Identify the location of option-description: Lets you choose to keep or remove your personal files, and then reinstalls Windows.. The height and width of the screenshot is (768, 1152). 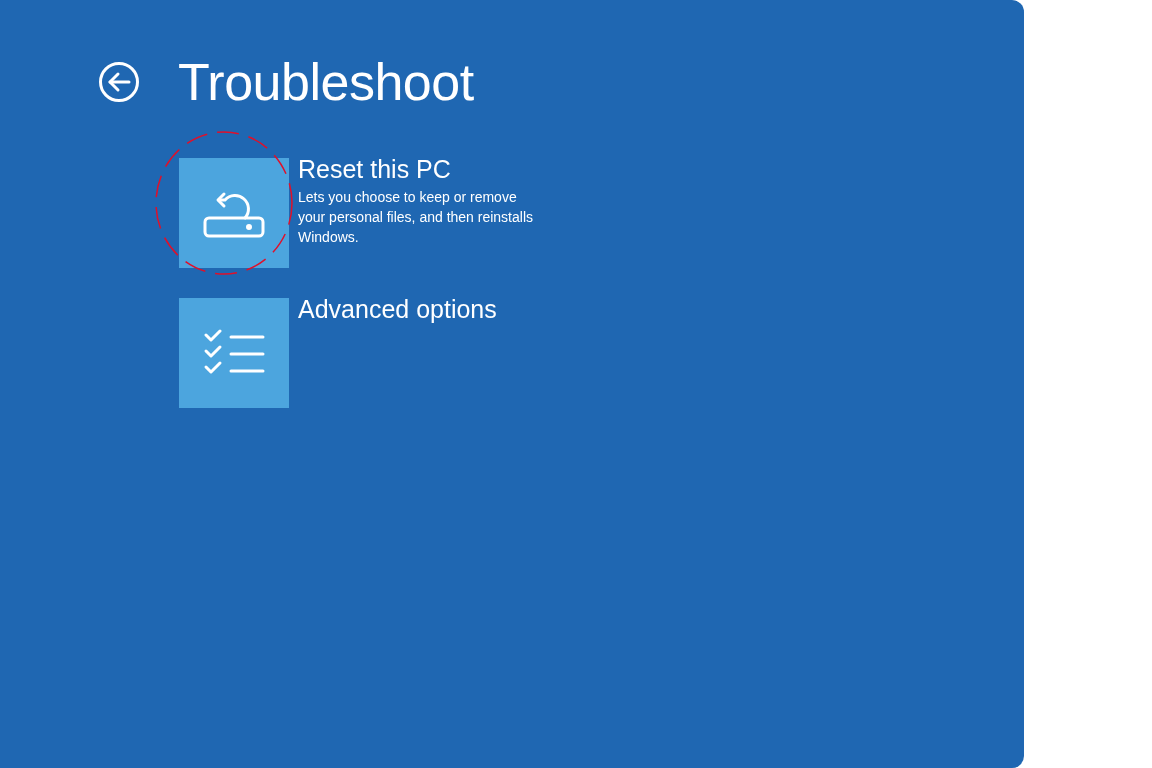
(416, 217).